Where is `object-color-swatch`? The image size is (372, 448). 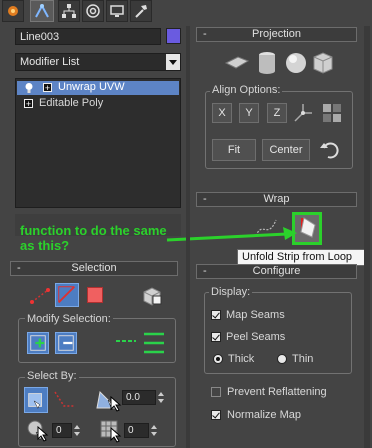
object-color-swatch is located at coordinates (173, 36).